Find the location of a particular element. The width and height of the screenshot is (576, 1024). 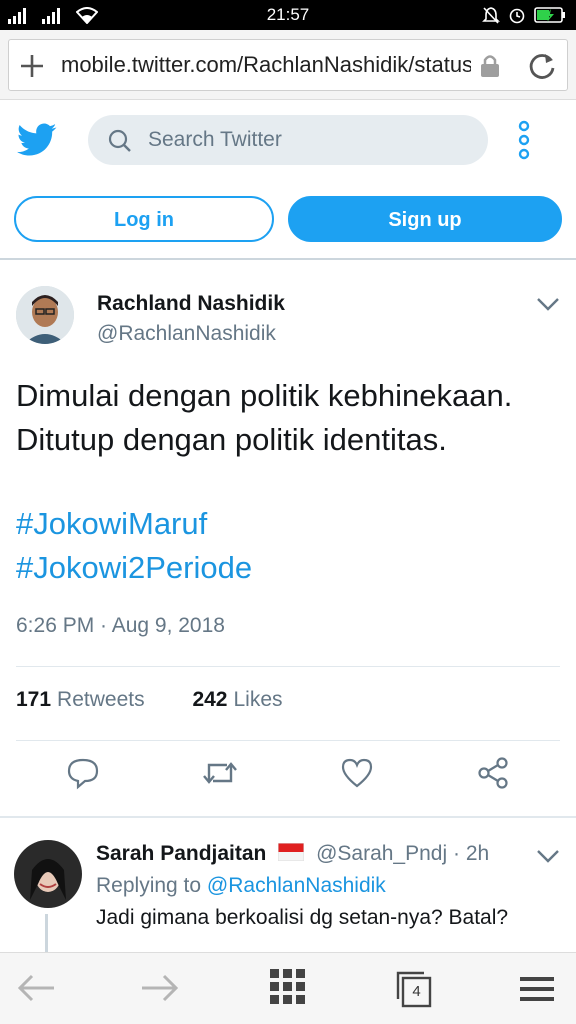

login-button: Log in is located at coordinates (144, 219).